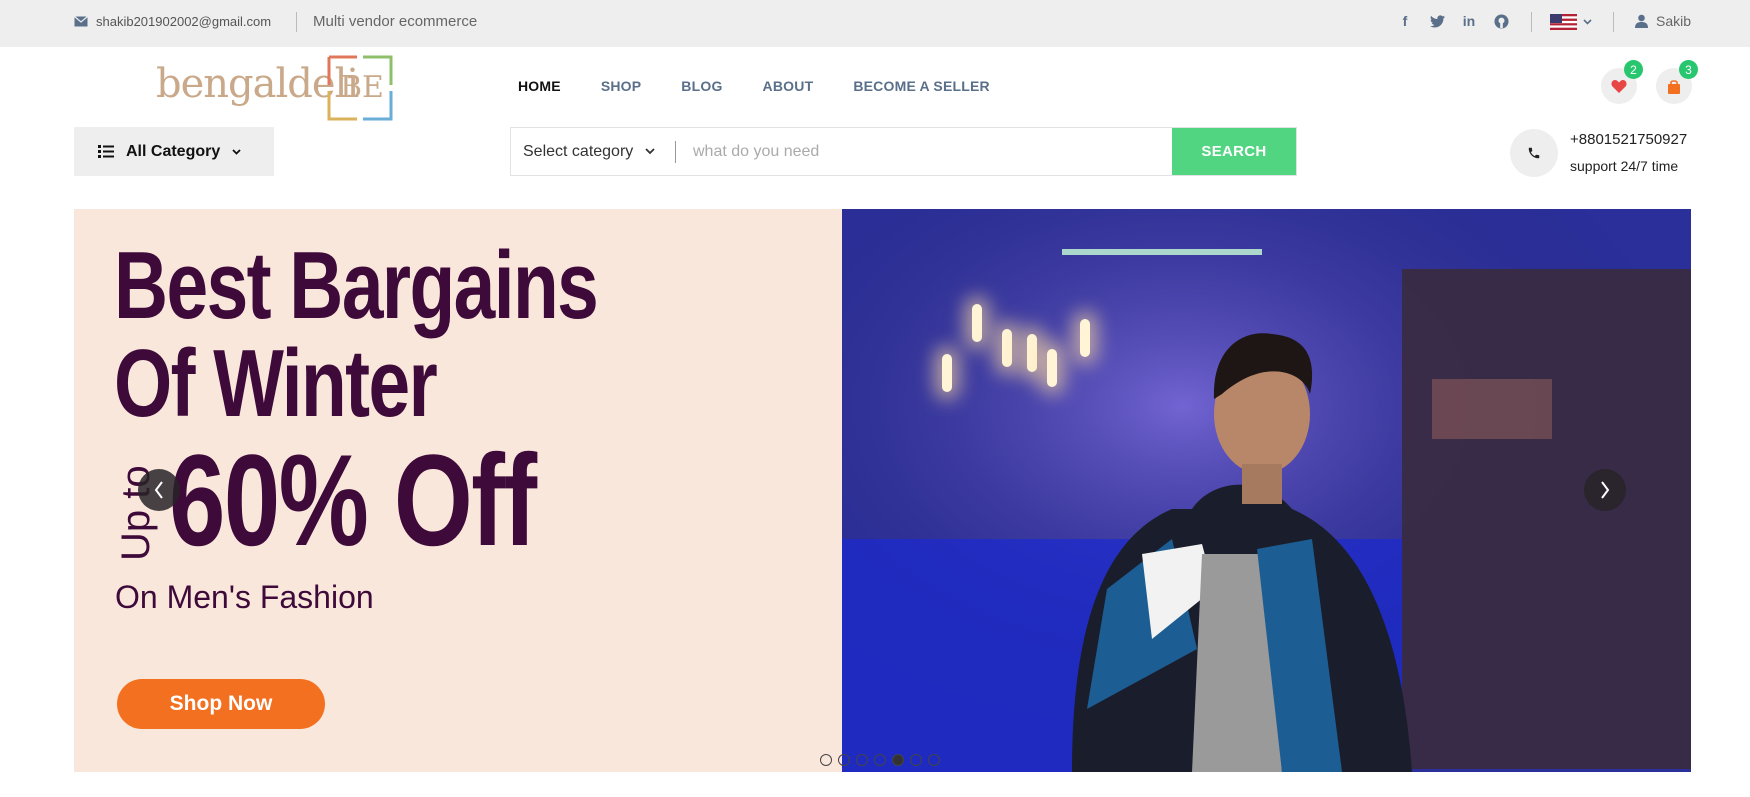 This screenshot has height=797, width=1750. I want to click on search-input, so click(924, 151).